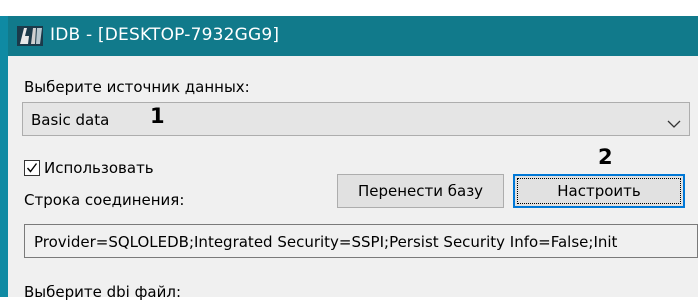  What do you see at coordinates (99, 168) in the screenshot?
I see `use-checkbox-label: Использовать` at bounding box center [99, 168].